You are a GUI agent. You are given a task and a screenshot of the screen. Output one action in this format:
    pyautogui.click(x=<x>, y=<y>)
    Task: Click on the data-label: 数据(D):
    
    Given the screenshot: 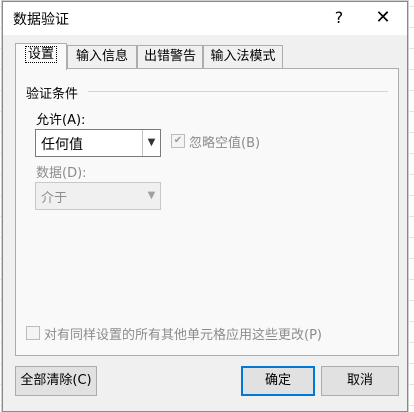 What is the action you would take?
    pyautogui.click(x=61, y=173)
    